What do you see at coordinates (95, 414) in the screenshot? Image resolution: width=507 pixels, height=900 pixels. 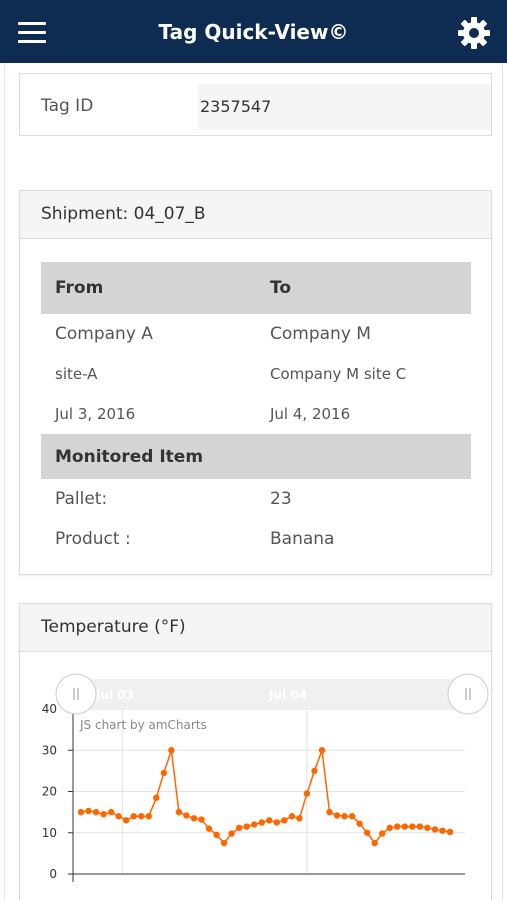 I see `from-date: Jul 3, 2016` at bounding box center [95, 414].